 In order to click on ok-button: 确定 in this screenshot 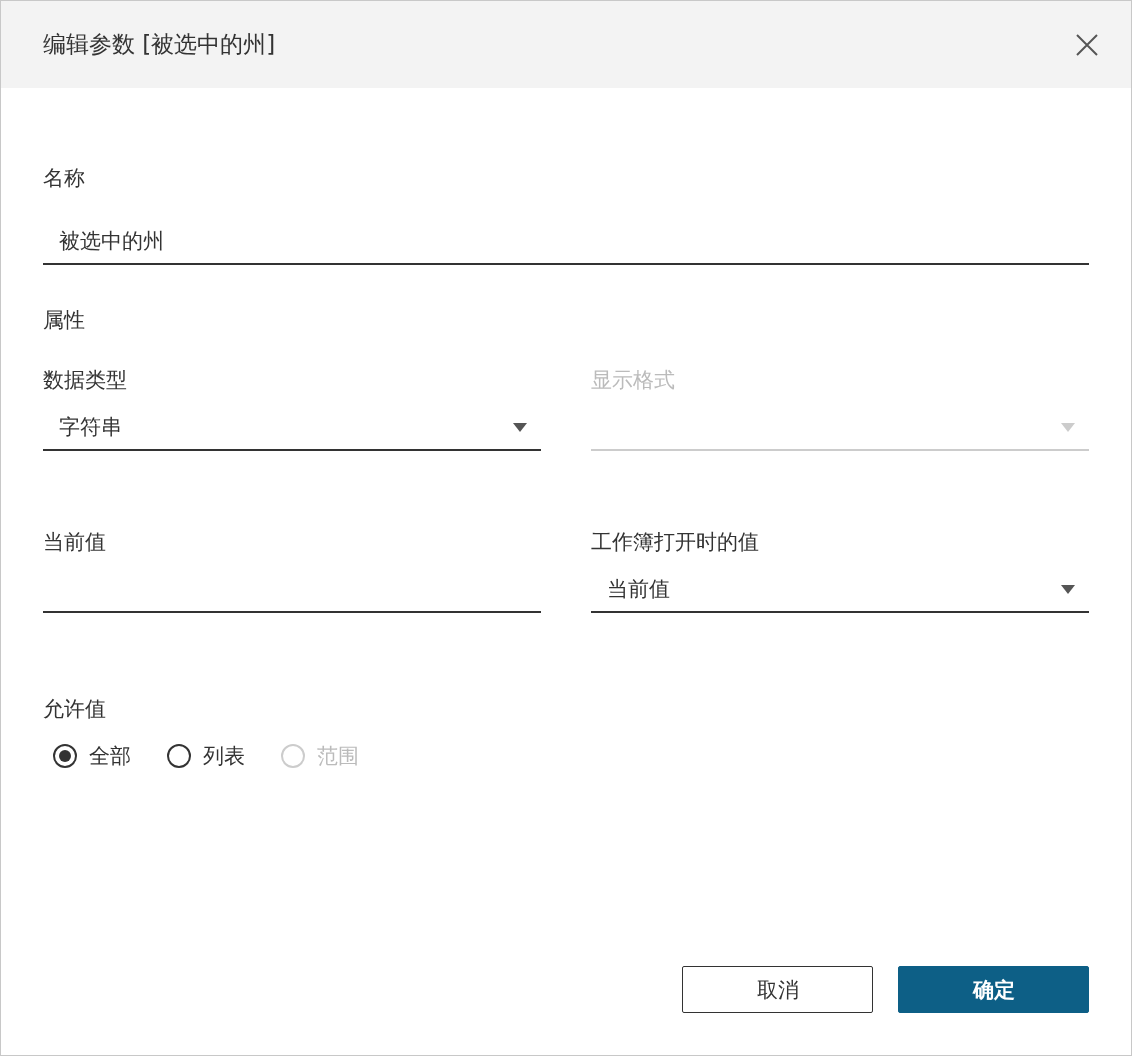, I will do `click(993, 989)`.